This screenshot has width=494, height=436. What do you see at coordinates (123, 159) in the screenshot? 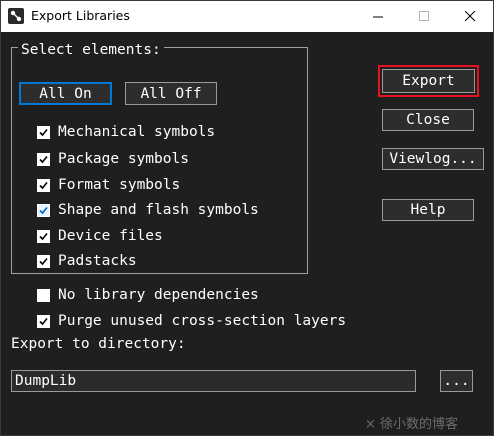
I see `checkbox-label: Package symbols` at bounding box center [123, 159].